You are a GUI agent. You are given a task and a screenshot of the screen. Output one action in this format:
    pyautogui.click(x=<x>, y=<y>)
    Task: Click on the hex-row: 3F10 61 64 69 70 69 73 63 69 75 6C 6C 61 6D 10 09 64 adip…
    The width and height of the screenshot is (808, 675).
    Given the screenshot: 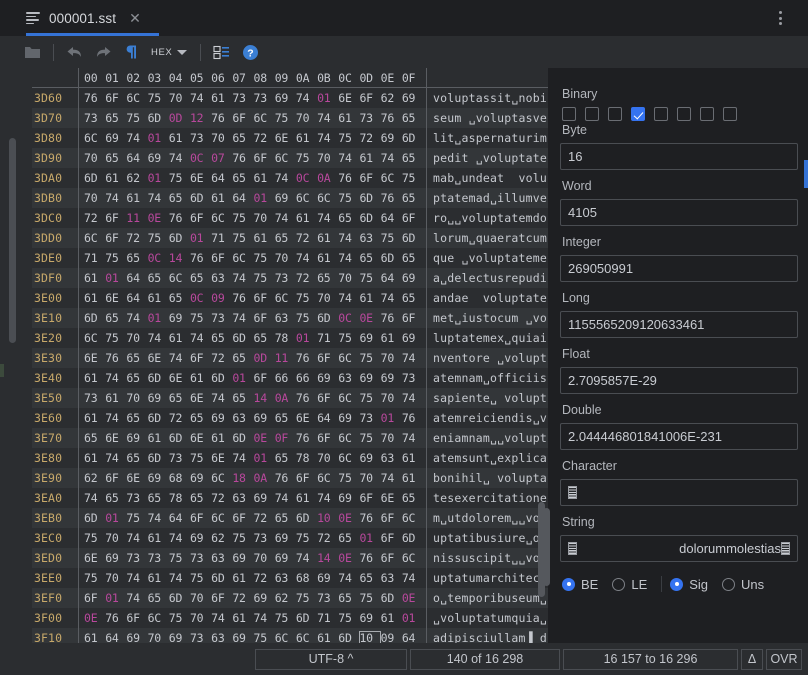 What is the action you would take?
    pyautogui.click(x=290, y=635)
    